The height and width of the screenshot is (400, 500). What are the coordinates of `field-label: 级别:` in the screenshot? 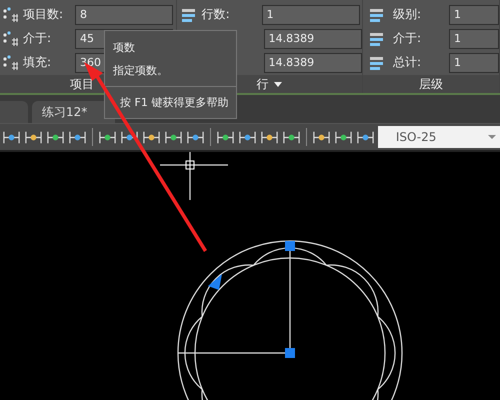 It's located at (407, 14).